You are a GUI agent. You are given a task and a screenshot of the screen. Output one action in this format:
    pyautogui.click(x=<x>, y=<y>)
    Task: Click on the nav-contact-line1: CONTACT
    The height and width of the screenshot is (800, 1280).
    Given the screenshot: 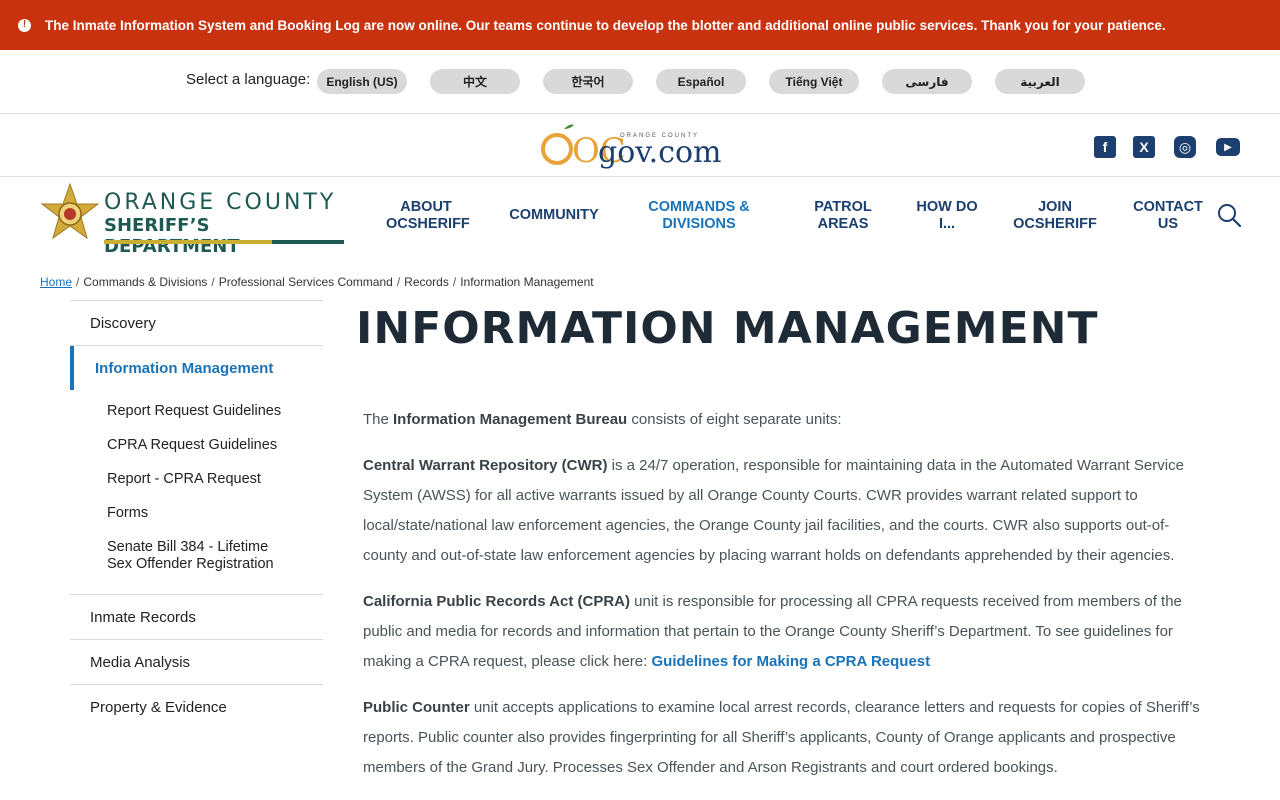 What is the action you would take?
    pyautogui.click(x=1168, y=207)
    